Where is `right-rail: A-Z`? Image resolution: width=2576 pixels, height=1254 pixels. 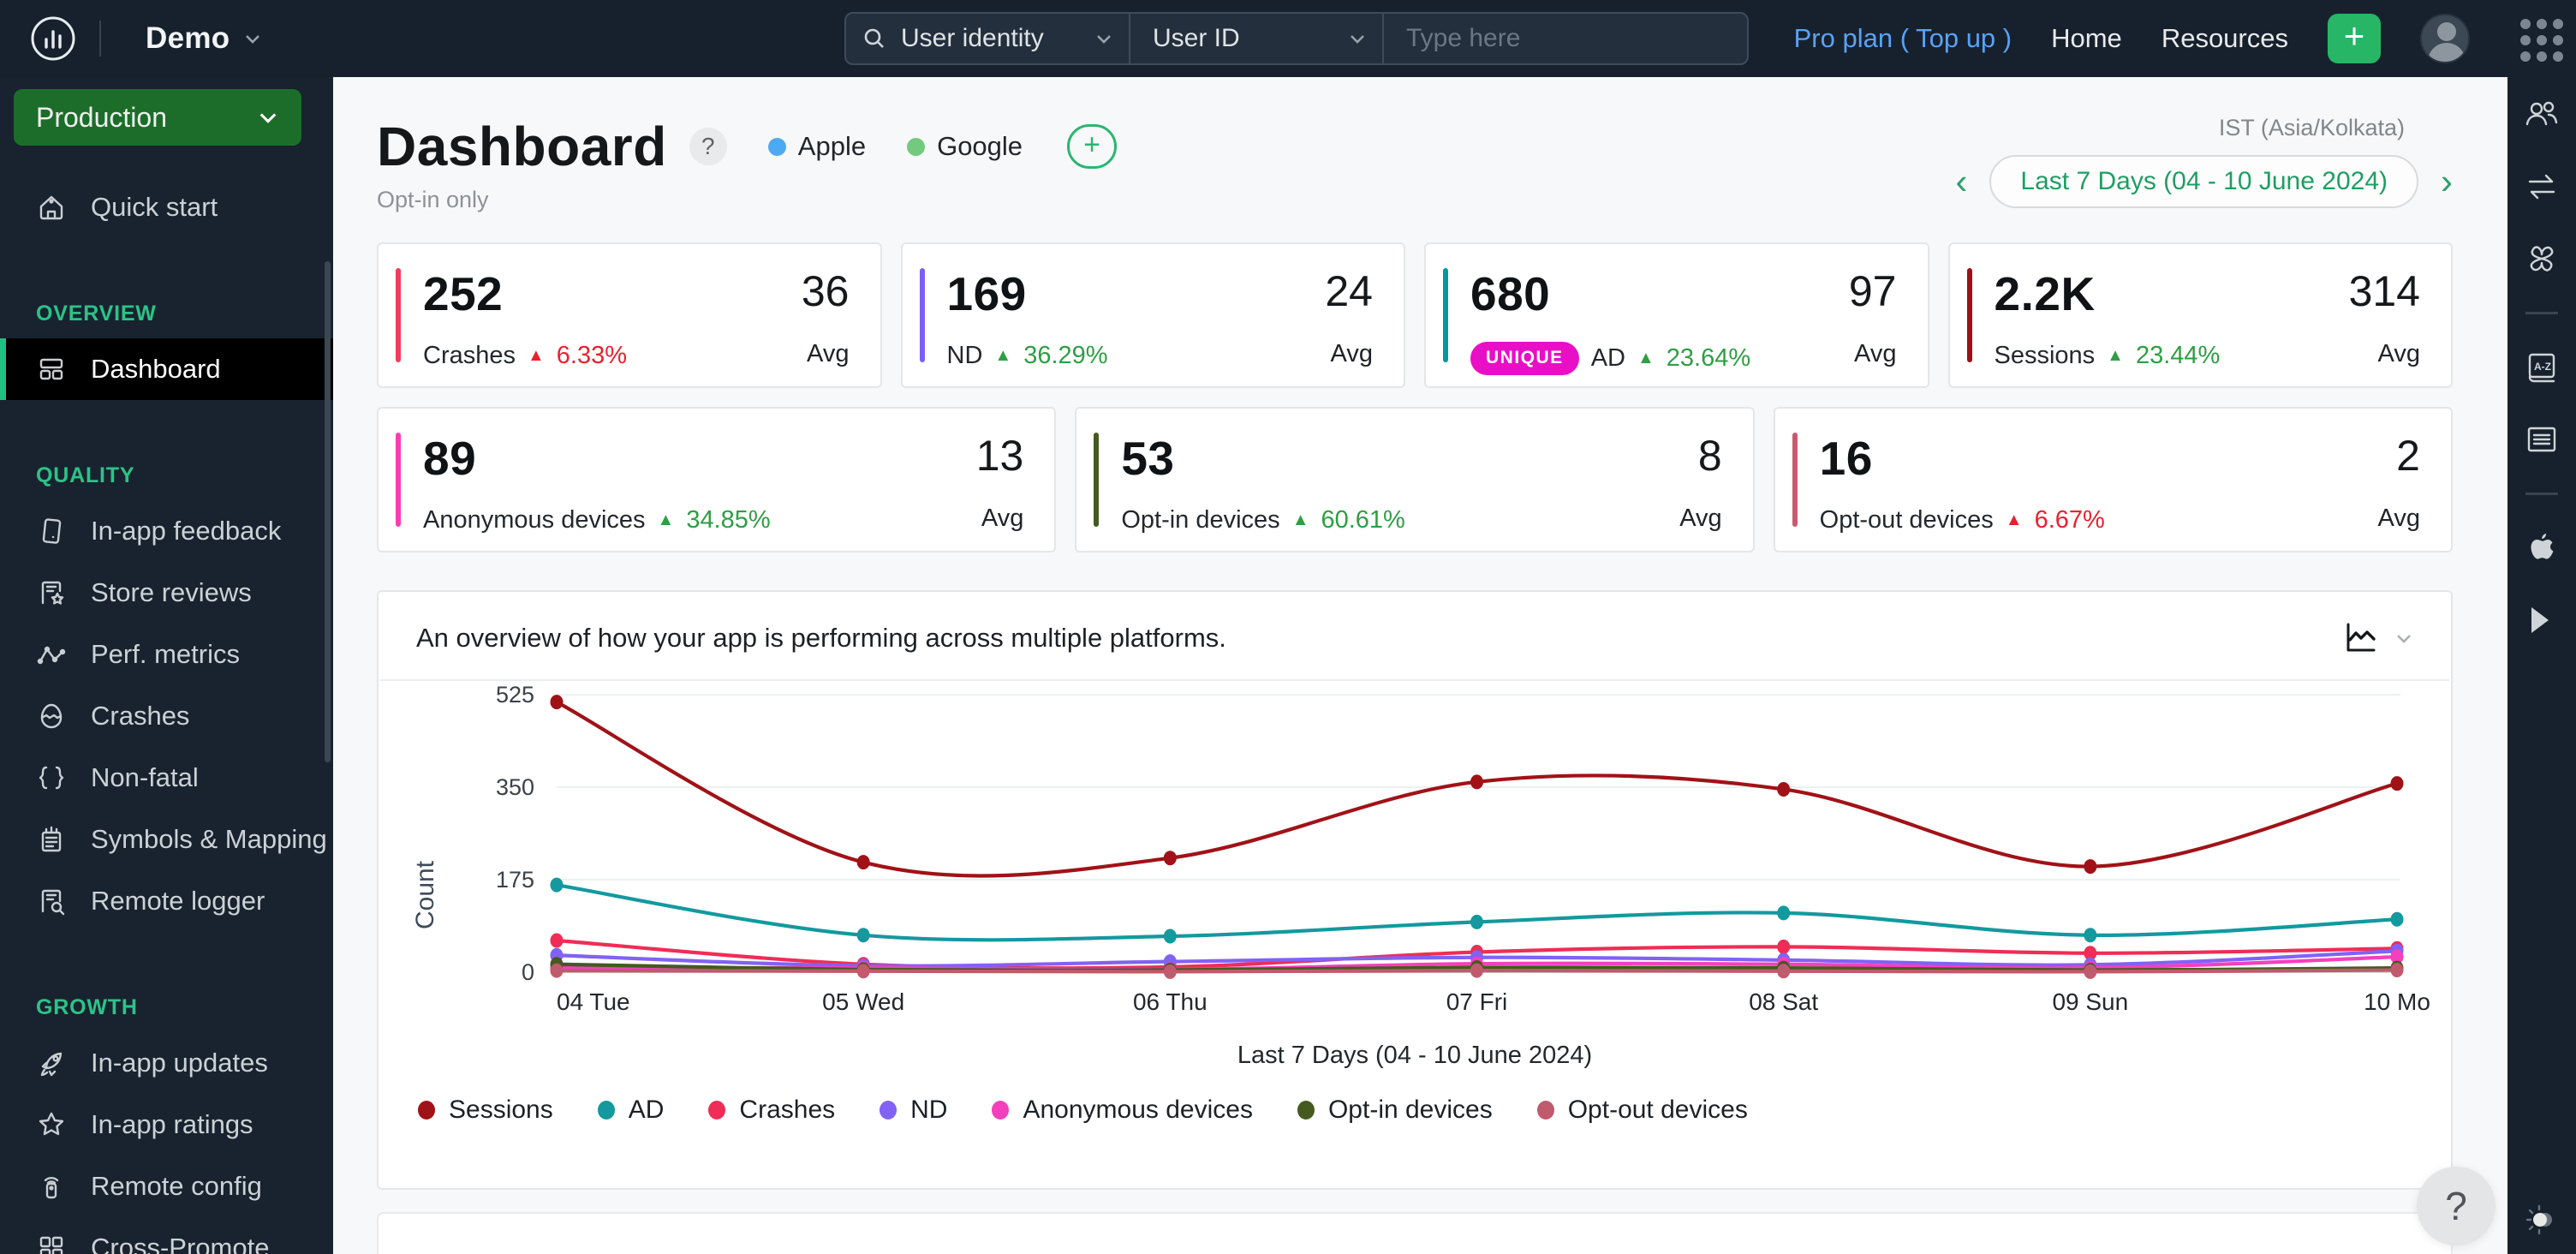 right-rail: A-Z is located at coordinates (2541, 627).